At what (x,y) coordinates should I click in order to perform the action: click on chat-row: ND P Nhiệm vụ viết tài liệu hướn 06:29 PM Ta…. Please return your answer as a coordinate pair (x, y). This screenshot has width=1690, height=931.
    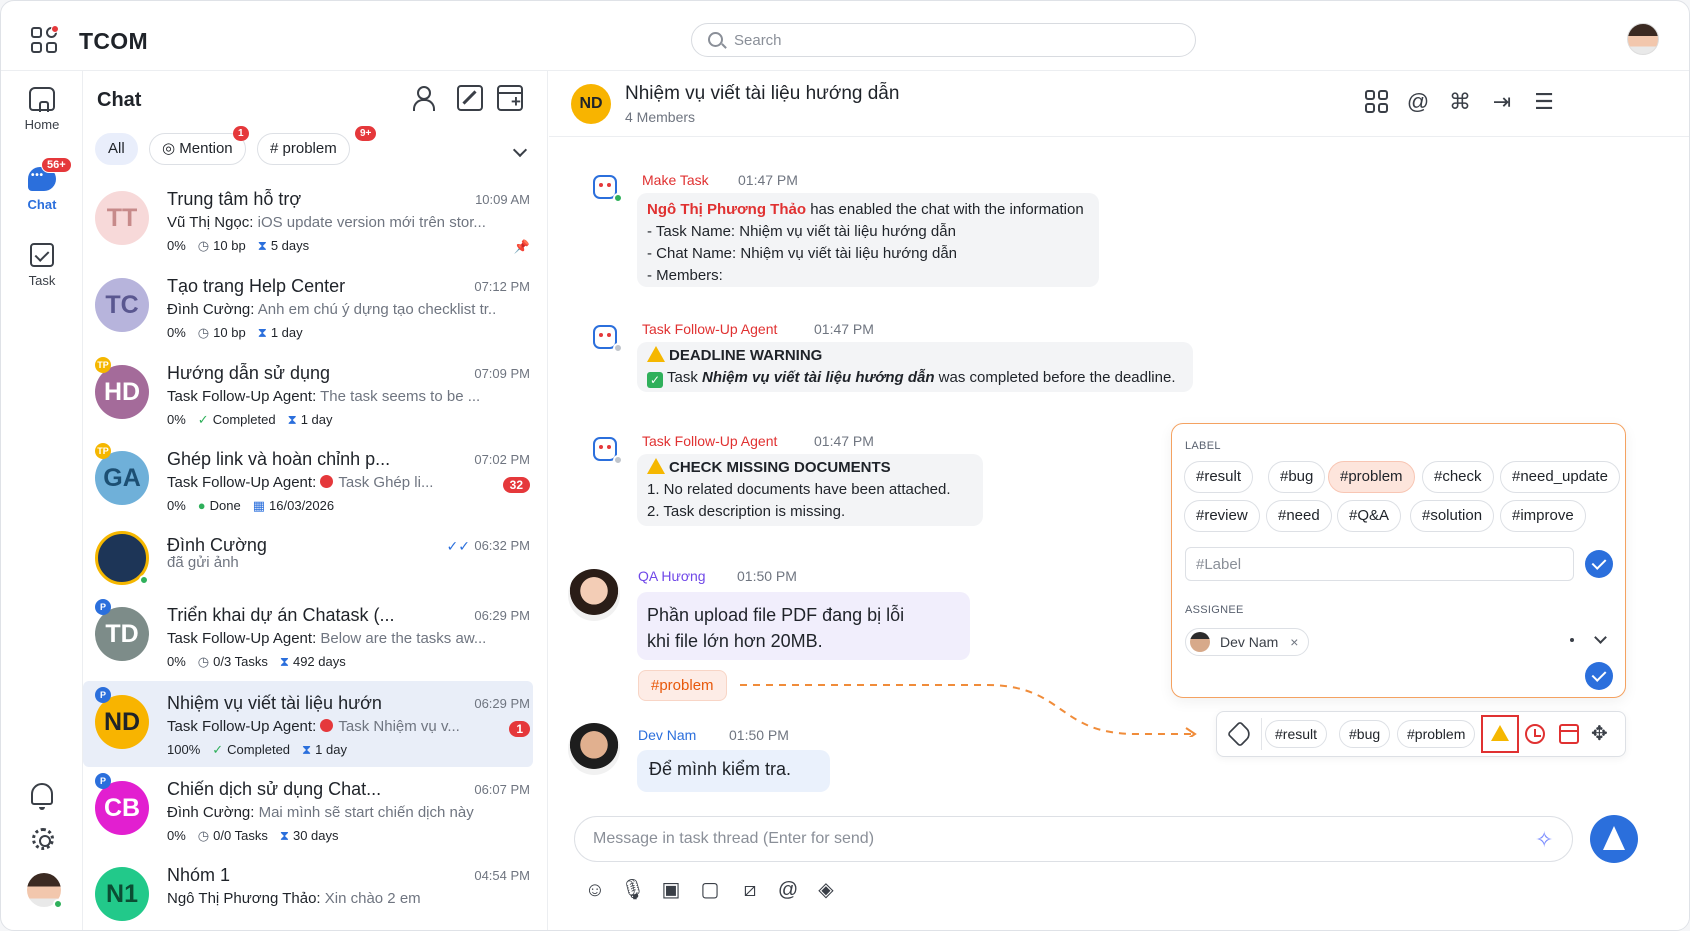
    Looking at the image, I should click on (308, 724).